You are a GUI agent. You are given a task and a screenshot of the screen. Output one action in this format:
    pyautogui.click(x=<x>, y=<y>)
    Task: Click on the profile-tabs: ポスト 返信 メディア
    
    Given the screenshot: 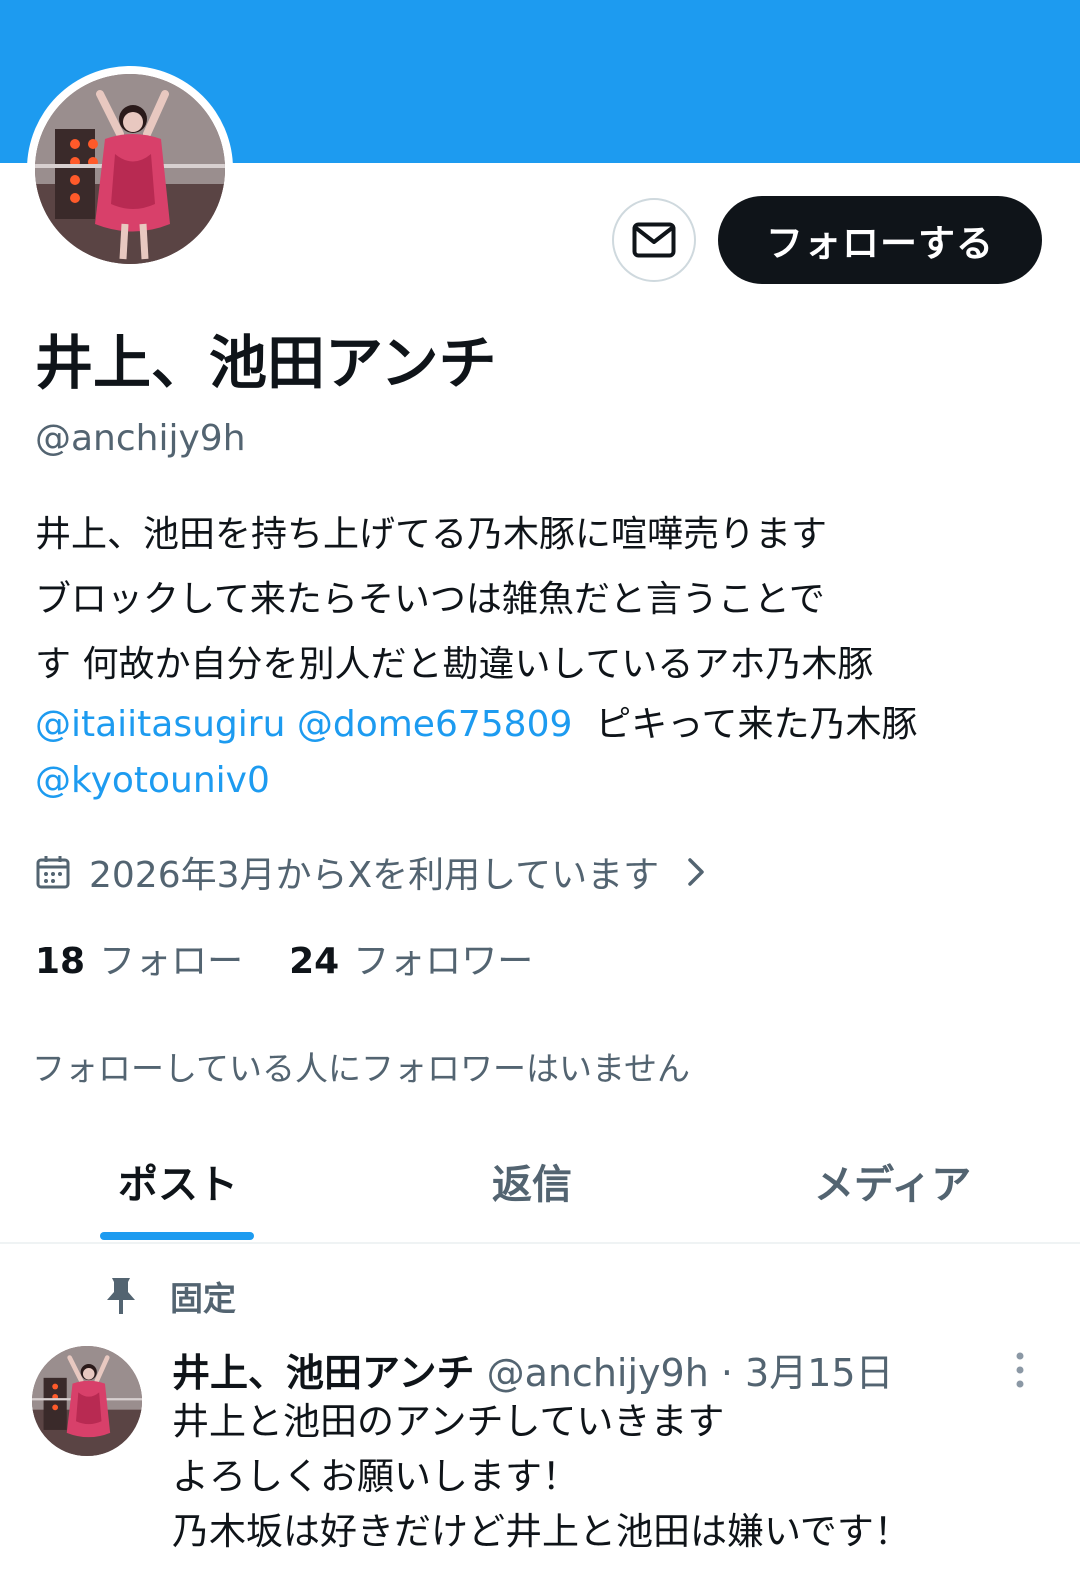 What is the action you would take?
    pyautogui.click(x=540, y=1187)
    